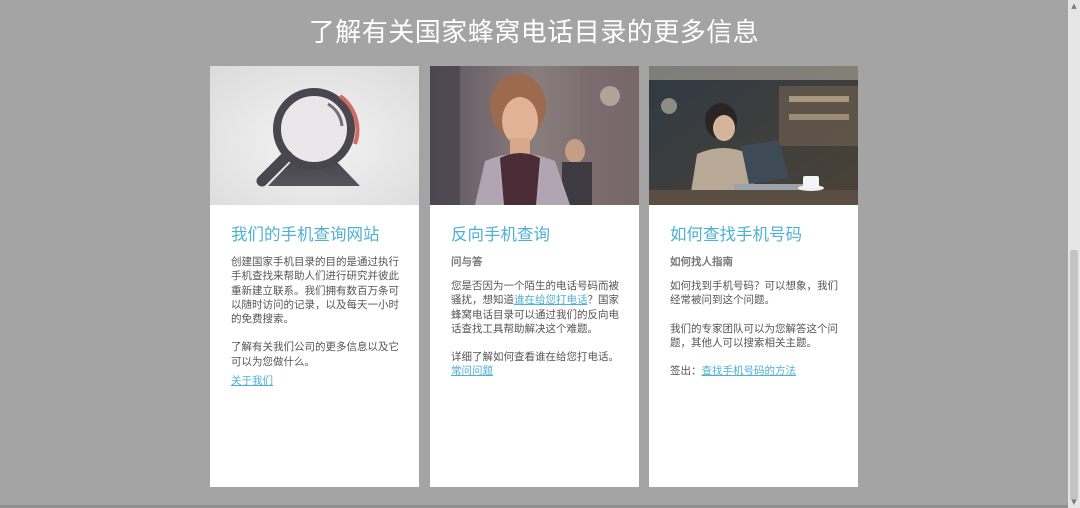 The image size is (1080, 508). I want to click on card-image-magnifier, so click(314, 135).